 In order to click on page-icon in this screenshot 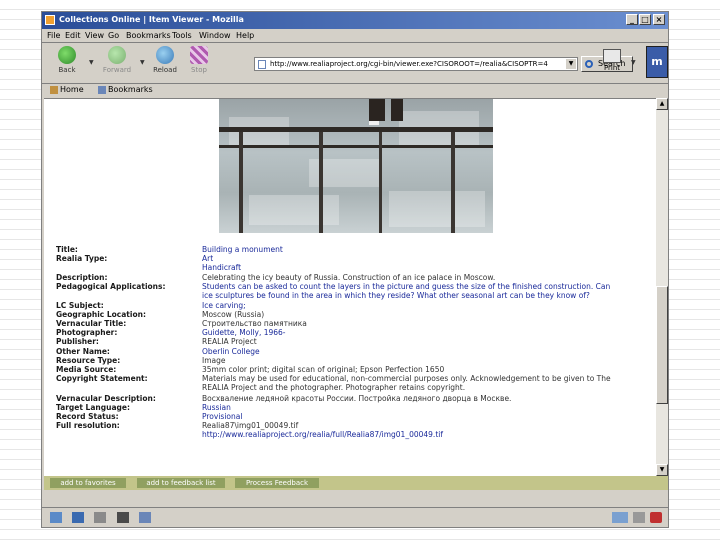, I will do `click(262, 64)`.